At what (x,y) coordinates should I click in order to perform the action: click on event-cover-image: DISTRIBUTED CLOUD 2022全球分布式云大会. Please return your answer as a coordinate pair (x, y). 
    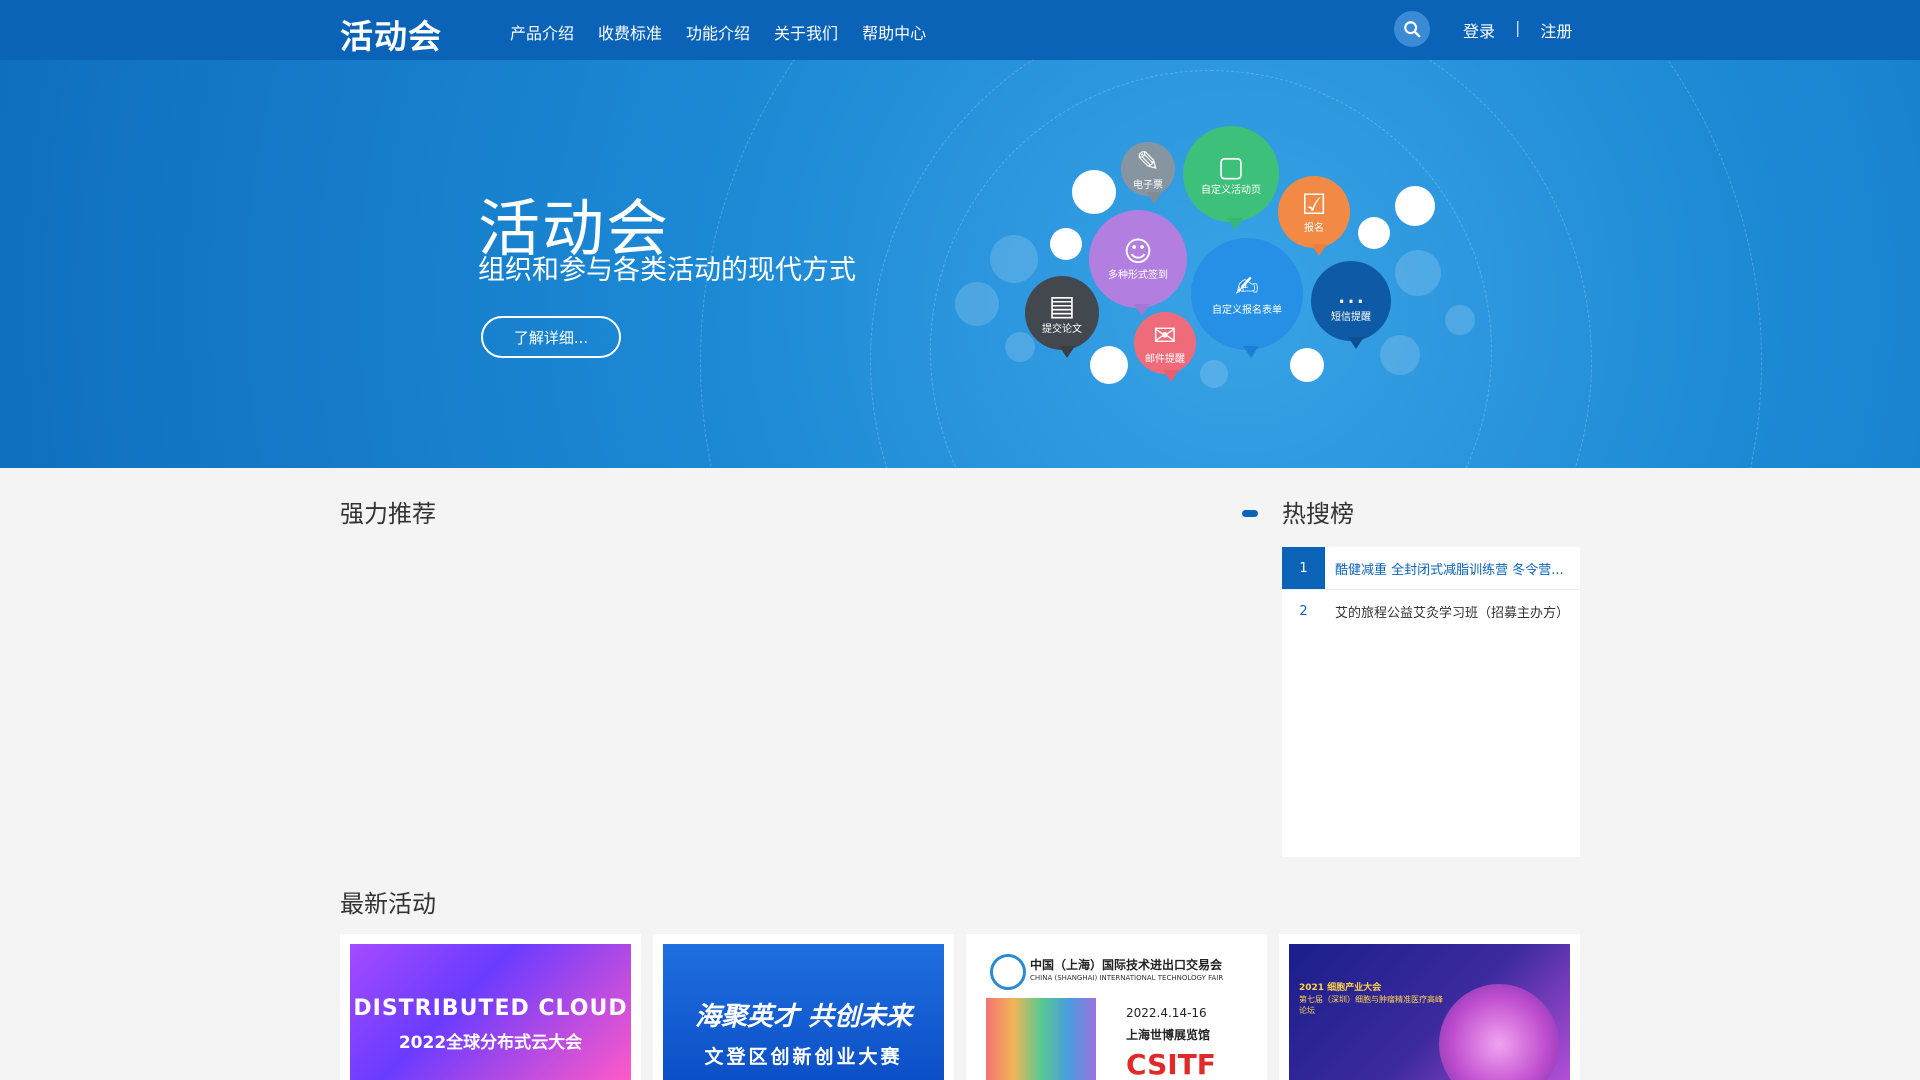
    Looking at the image, I should click on (490, 1012).